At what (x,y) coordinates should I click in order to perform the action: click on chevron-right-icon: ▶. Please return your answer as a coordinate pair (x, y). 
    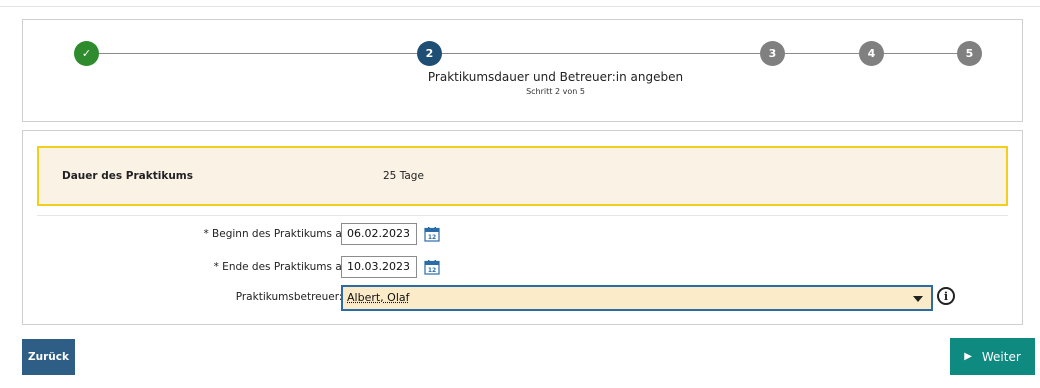
    Looking at the image, I should click on (968, 356).